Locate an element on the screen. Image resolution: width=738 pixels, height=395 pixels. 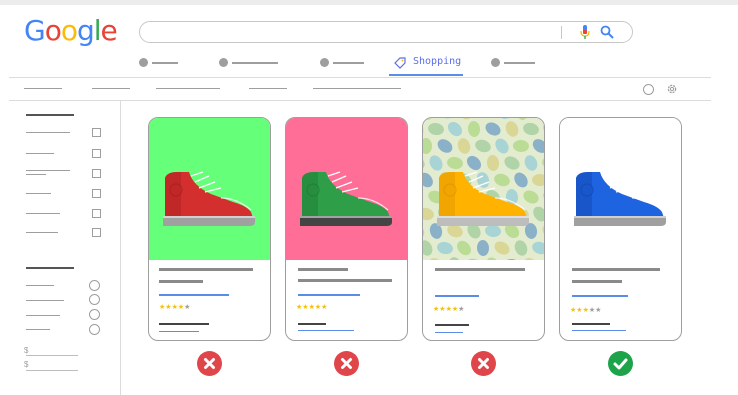
logo-letter: l is located at coordinates (97, 30).